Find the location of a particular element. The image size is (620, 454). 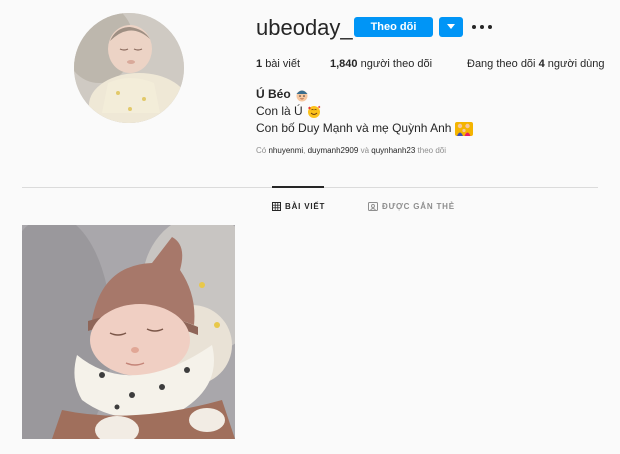

followed-by-prefix: Có is located at coordinates (261, 150).